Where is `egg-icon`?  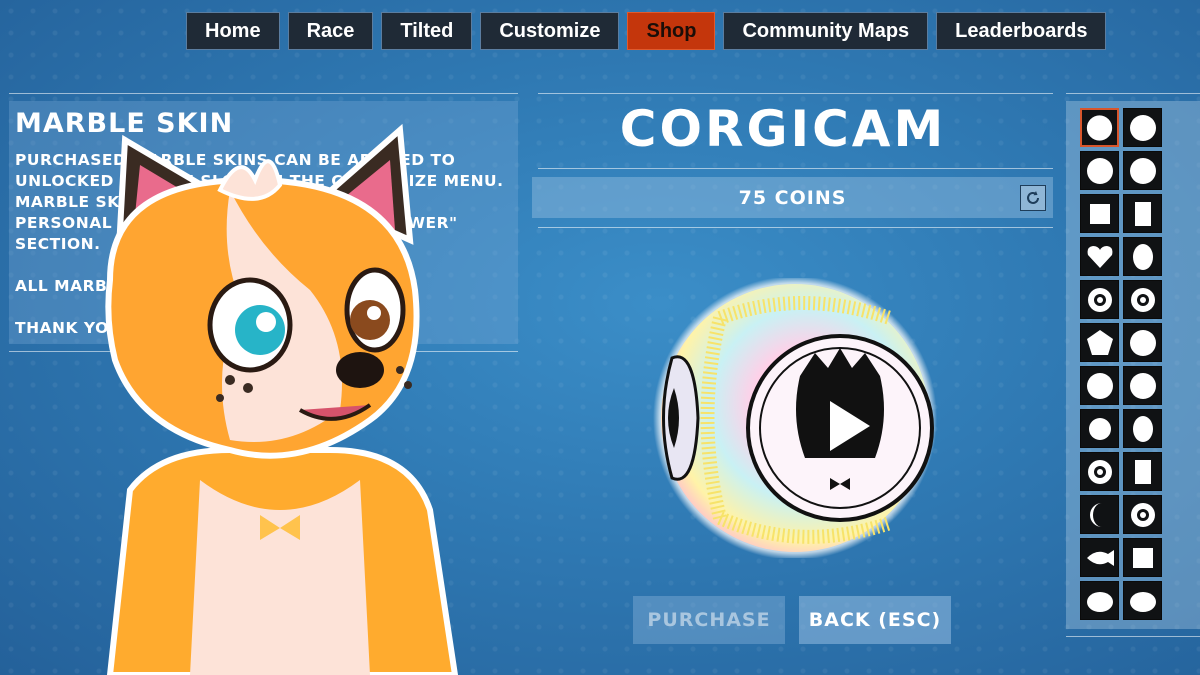 egg-icon is located at coordinates (1142, 256).